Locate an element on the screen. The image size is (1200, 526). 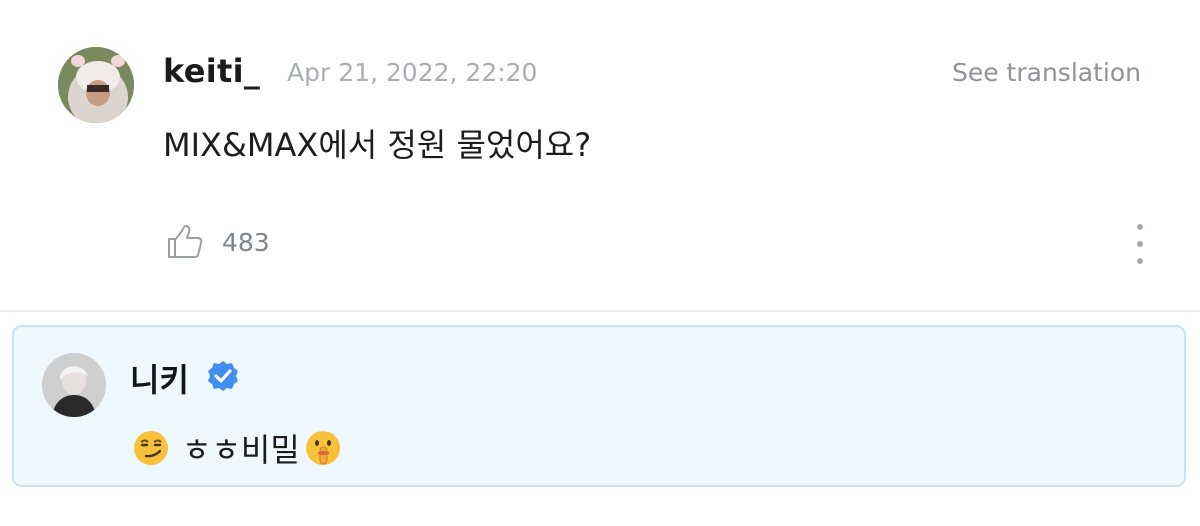
reply-message: ㅎㅎ비밀 is located at coordinates (241, 450).